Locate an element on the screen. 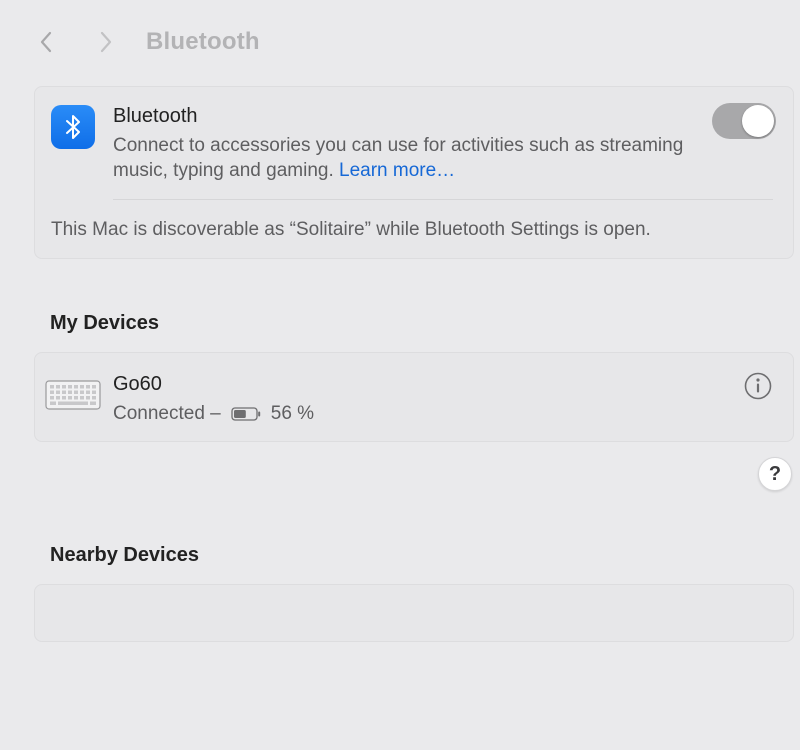 This screenshot has width=800, height=750. forward-button is located at coordinates (106, 42).